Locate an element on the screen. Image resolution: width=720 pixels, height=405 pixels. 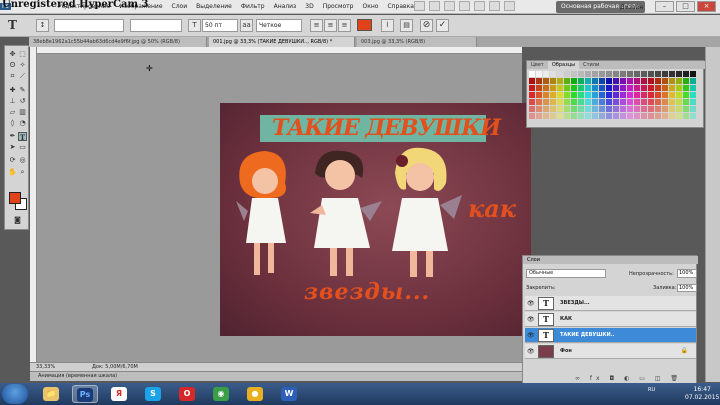
font-family-select is located at coordinates (89, 25).